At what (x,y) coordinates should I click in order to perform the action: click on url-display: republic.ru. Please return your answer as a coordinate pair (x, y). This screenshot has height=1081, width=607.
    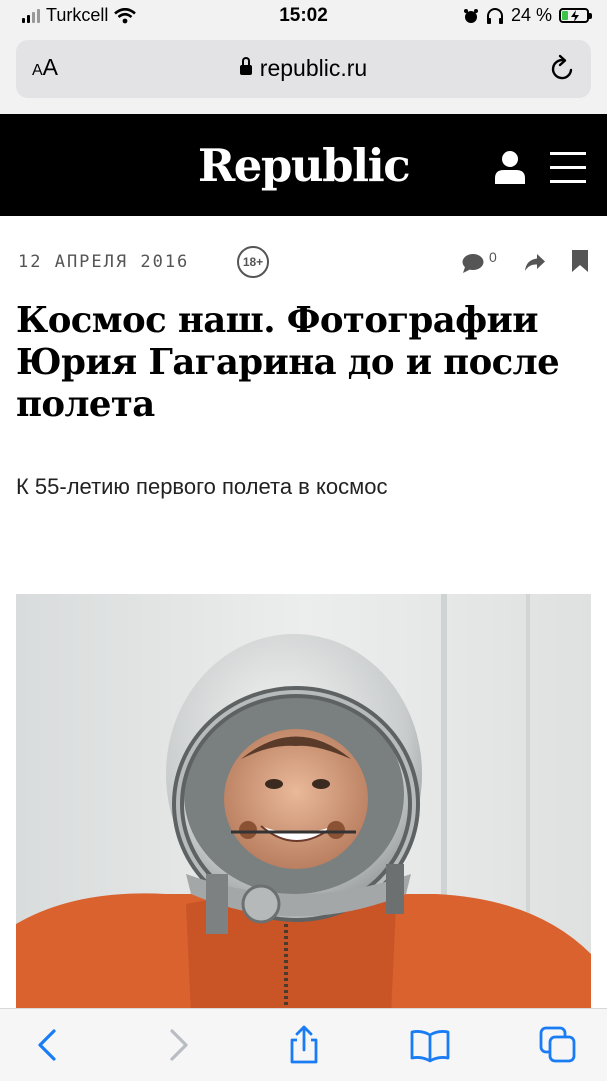
    Looking at the image, I should click on (303, 68).